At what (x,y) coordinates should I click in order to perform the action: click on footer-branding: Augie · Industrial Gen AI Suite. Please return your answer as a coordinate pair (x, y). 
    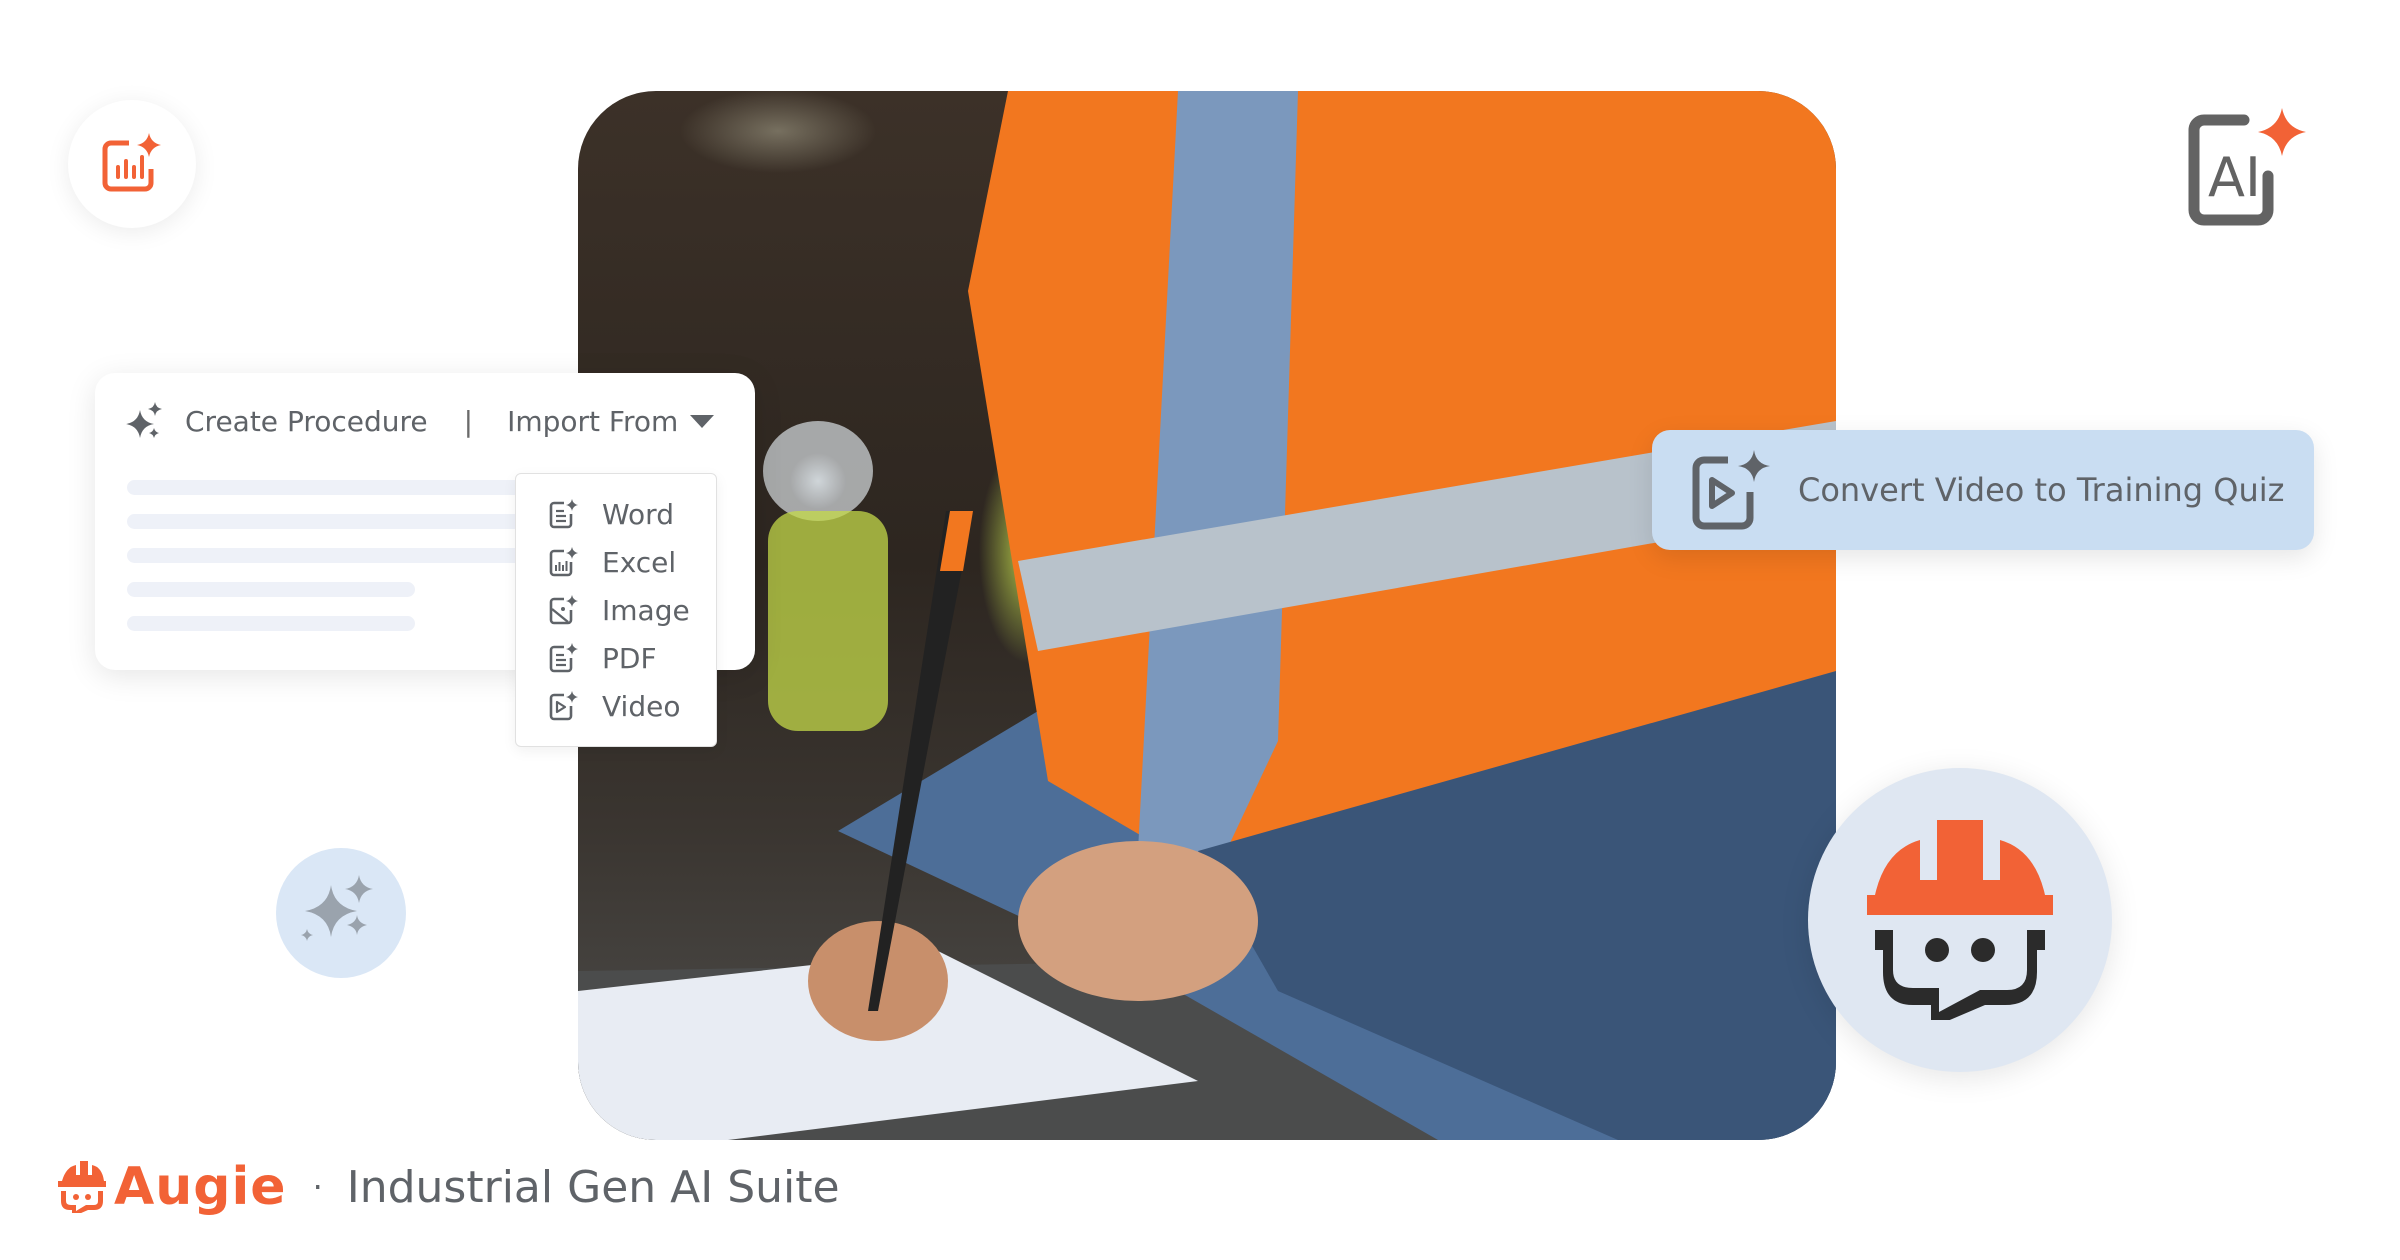
    Looking at the image, I should click on (449, 1187).